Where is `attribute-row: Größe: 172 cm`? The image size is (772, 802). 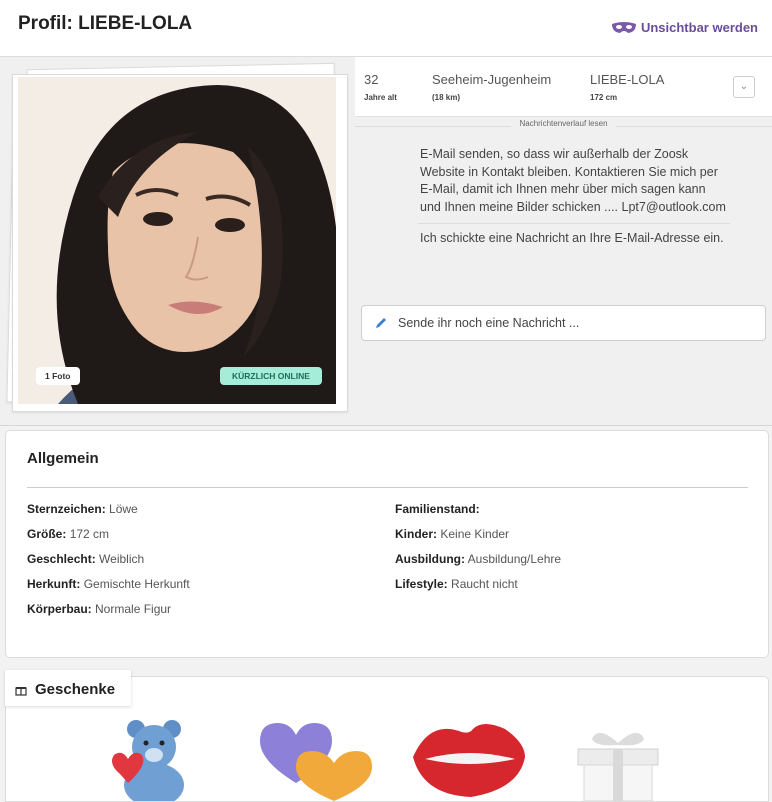
attribute-row: Größe: 172 cm is located at coordinates (68, 534).